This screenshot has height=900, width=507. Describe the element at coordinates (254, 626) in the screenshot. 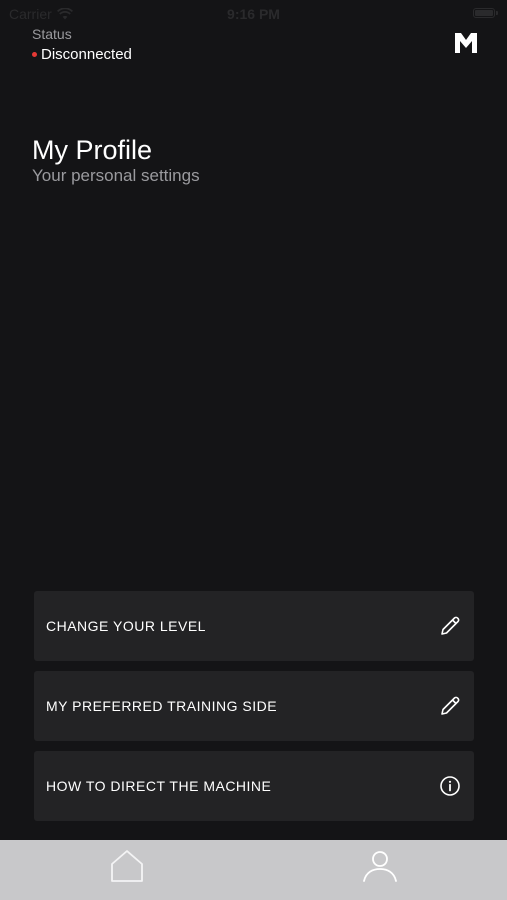

I see `change-level-button: CHANGE YOUR LEVEL` at that location.